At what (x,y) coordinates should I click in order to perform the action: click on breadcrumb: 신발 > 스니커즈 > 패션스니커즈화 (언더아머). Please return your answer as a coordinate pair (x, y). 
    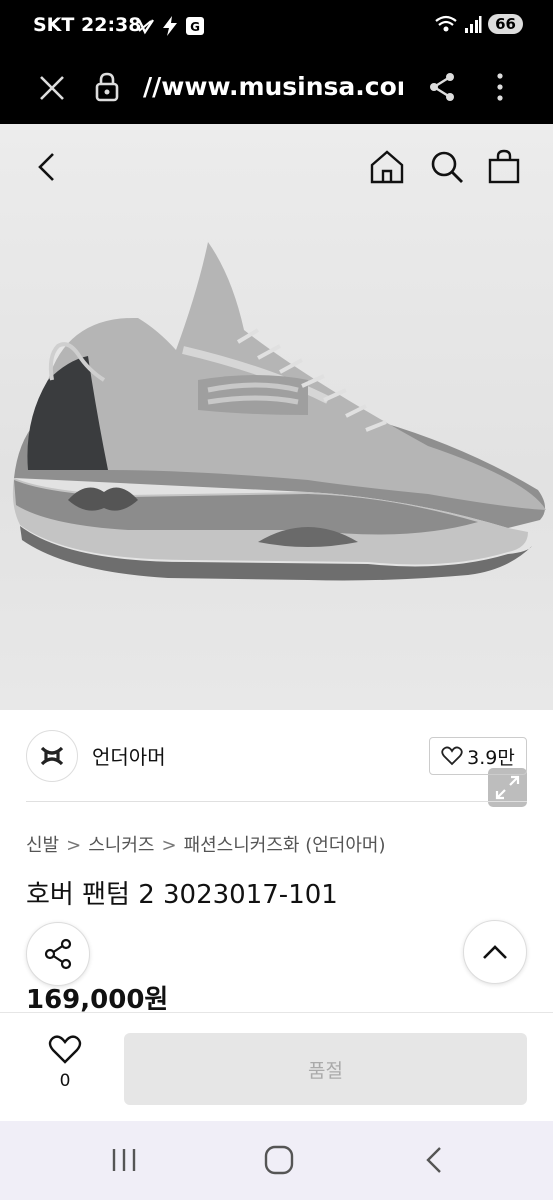
    Looking at the image, I should click on (206, 844).